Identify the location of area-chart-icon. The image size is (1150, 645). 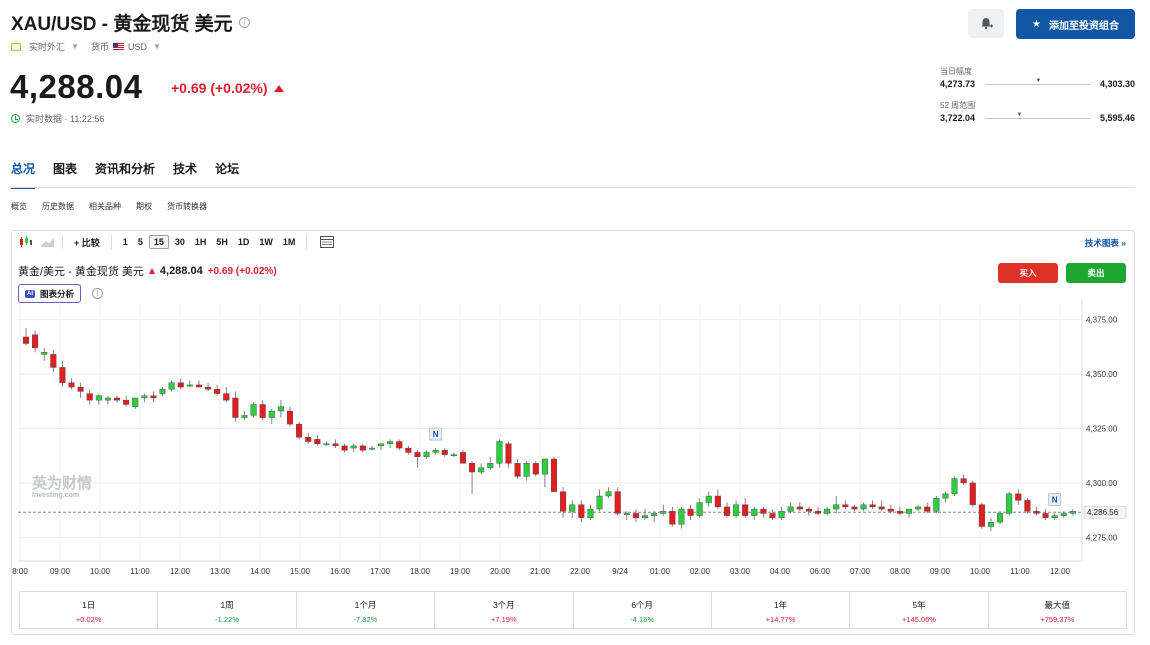
(48, 242).